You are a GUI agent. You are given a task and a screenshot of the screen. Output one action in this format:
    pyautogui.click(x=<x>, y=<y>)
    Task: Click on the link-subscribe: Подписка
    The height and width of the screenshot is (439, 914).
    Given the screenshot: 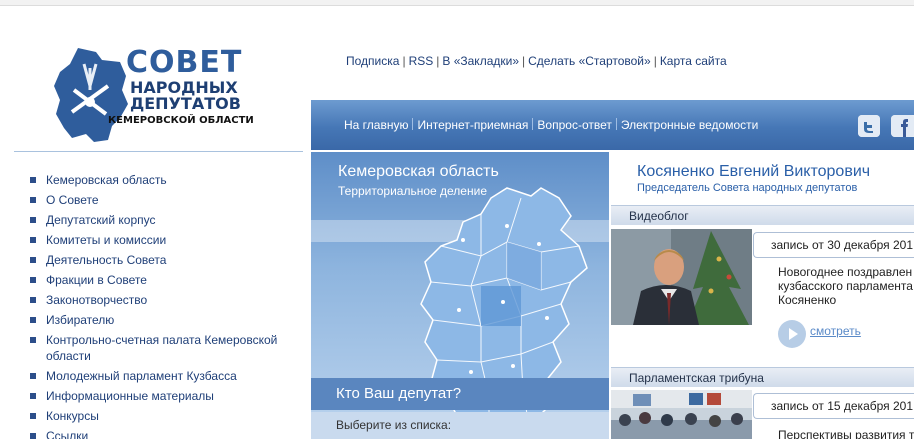 What is the action you would take?
    pyautogui.click(x=372, y=61)
    